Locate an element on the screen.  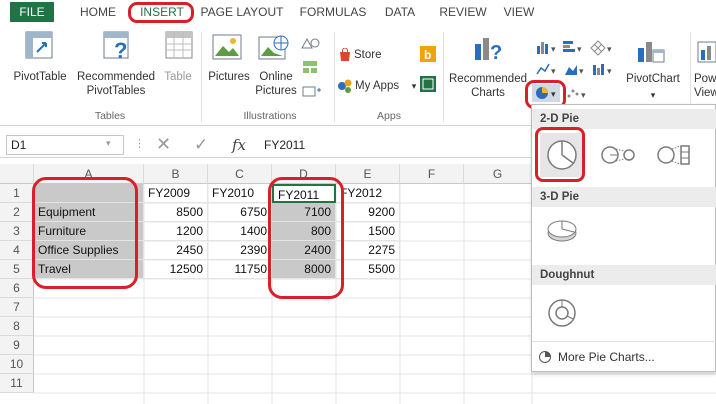
cell-e1: FY2012 is located at coordinates (368, 193).